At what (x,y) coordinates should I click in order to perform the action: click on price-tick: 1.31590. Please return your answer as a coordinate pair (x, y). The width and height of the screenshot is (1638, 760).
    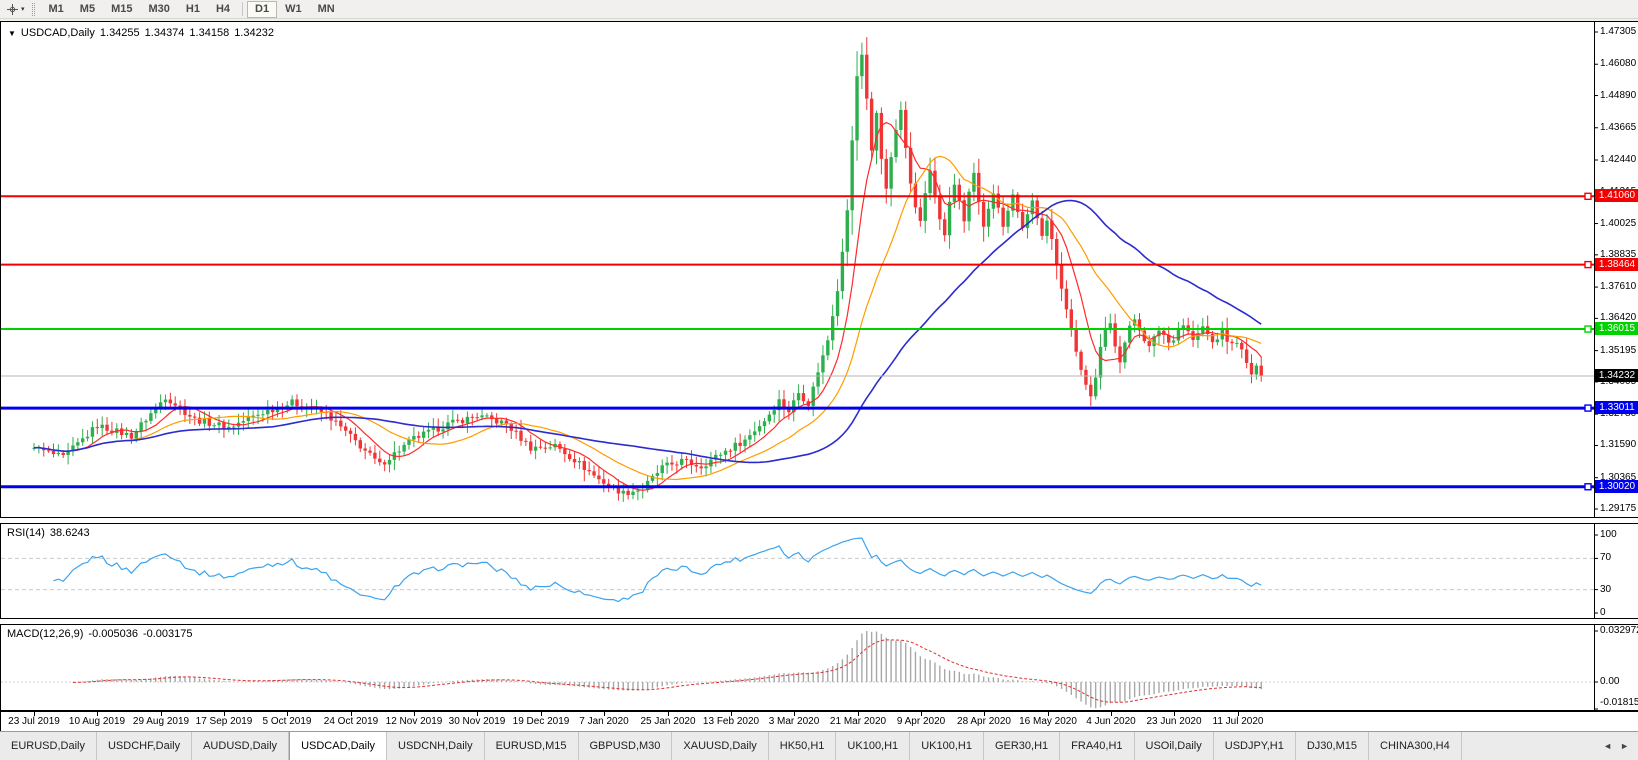
    Looking at the image, I should click on (1618, 444).